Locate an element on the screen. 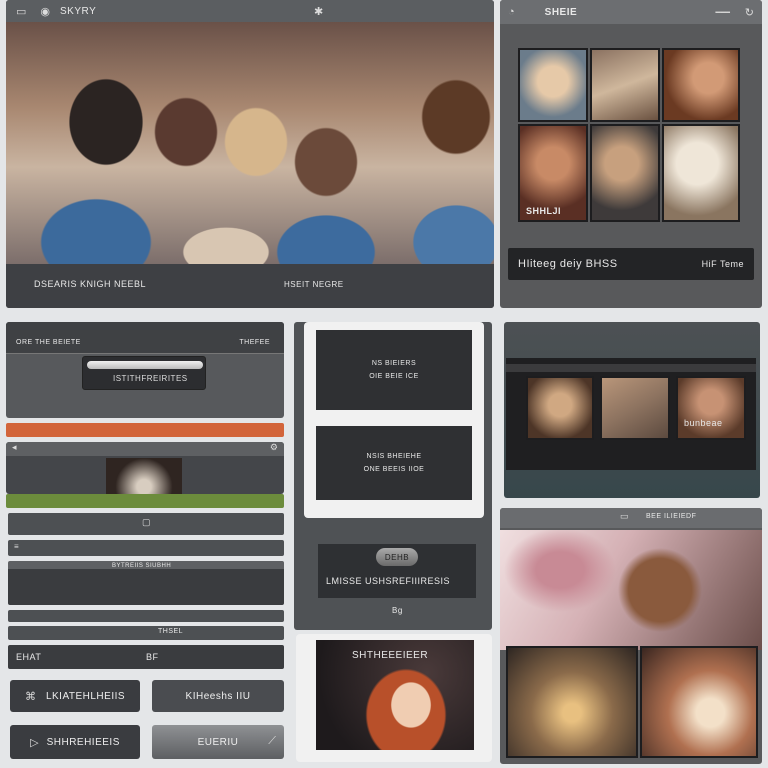  list-row: THSEL is located at coordinates (146, 633).